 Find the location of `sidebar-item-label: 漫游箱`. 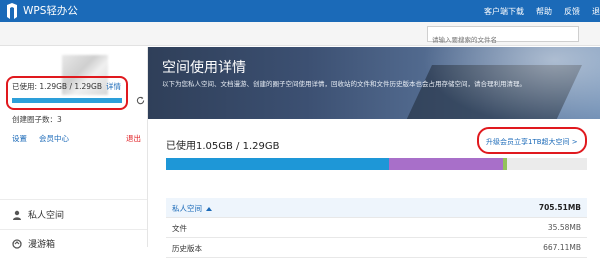

sidebar-item-label: 漫游箱 is located at coordinates (42, 245).